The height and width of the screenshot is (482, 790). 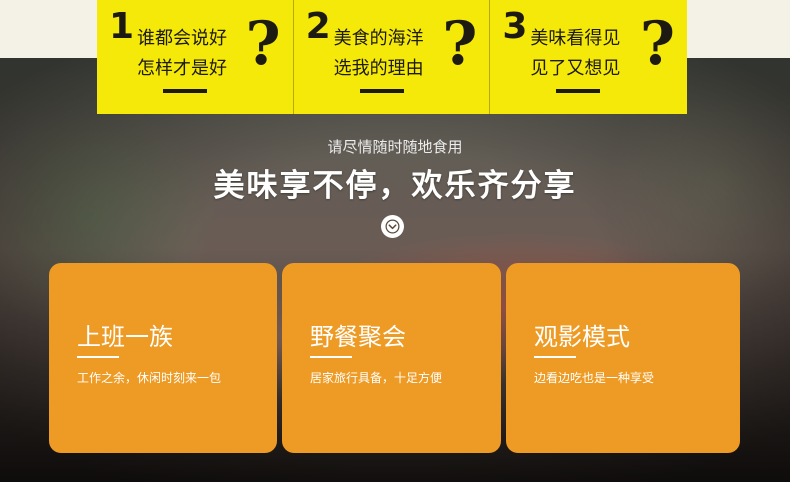 What do you see at coordinates (515, 26) in the screenshot?
I see `question-number: 3` at bounding box center [515, 26].